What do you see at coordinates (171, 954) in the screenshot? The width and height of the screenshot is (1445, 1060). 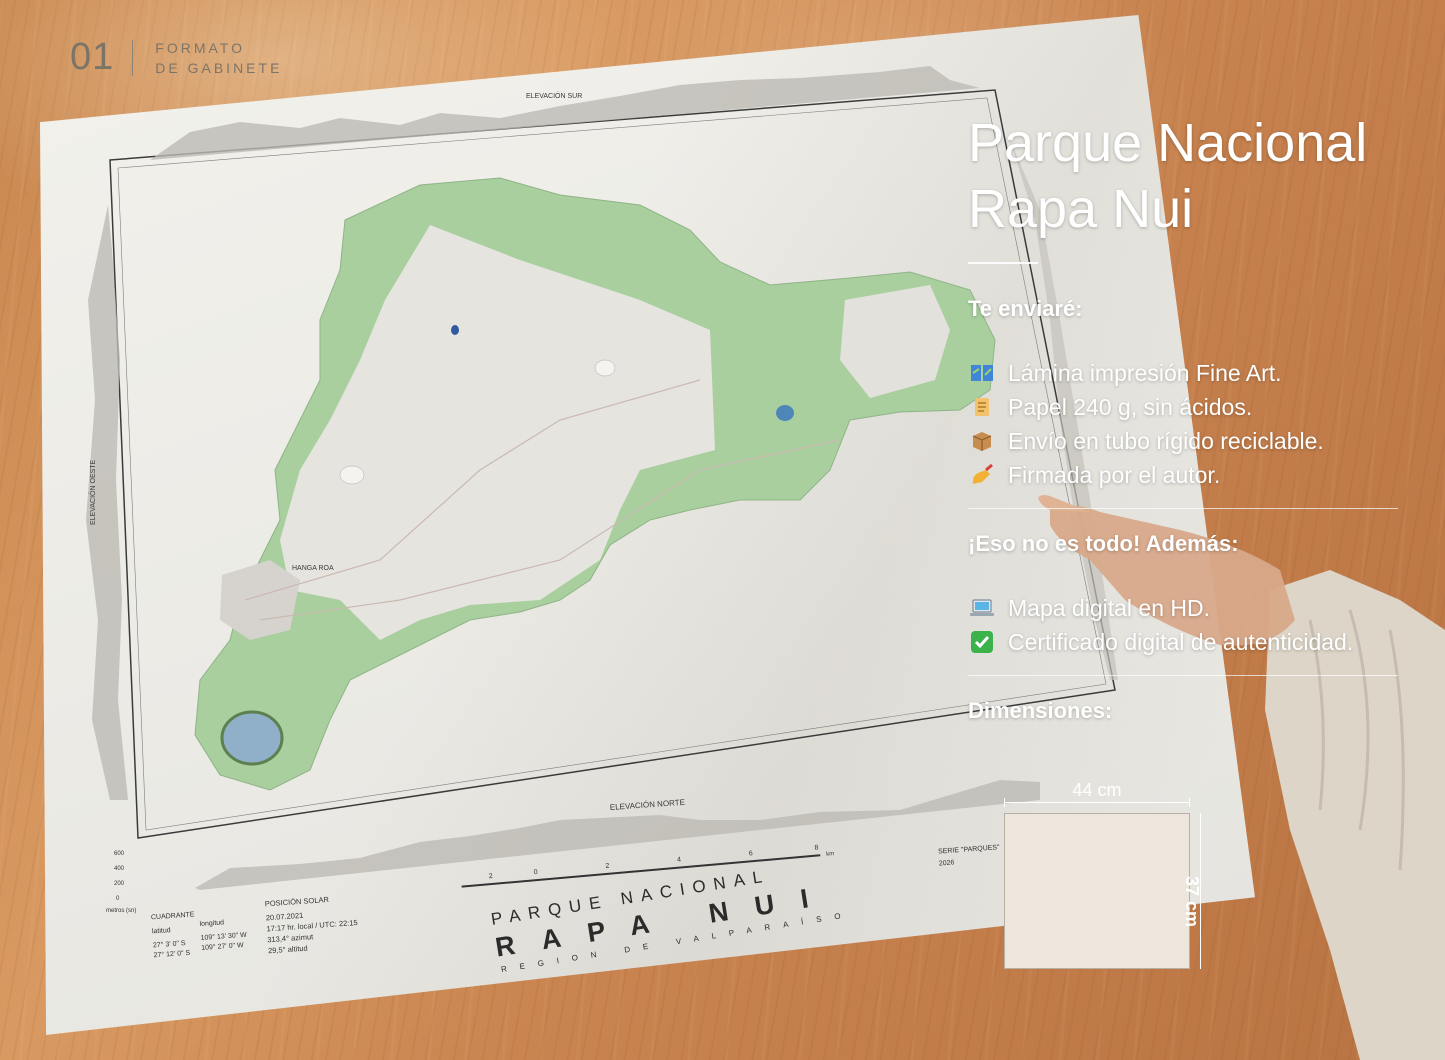 I see `latitude-2: 27° 12' 0" S` at bounding box center [171, 954].